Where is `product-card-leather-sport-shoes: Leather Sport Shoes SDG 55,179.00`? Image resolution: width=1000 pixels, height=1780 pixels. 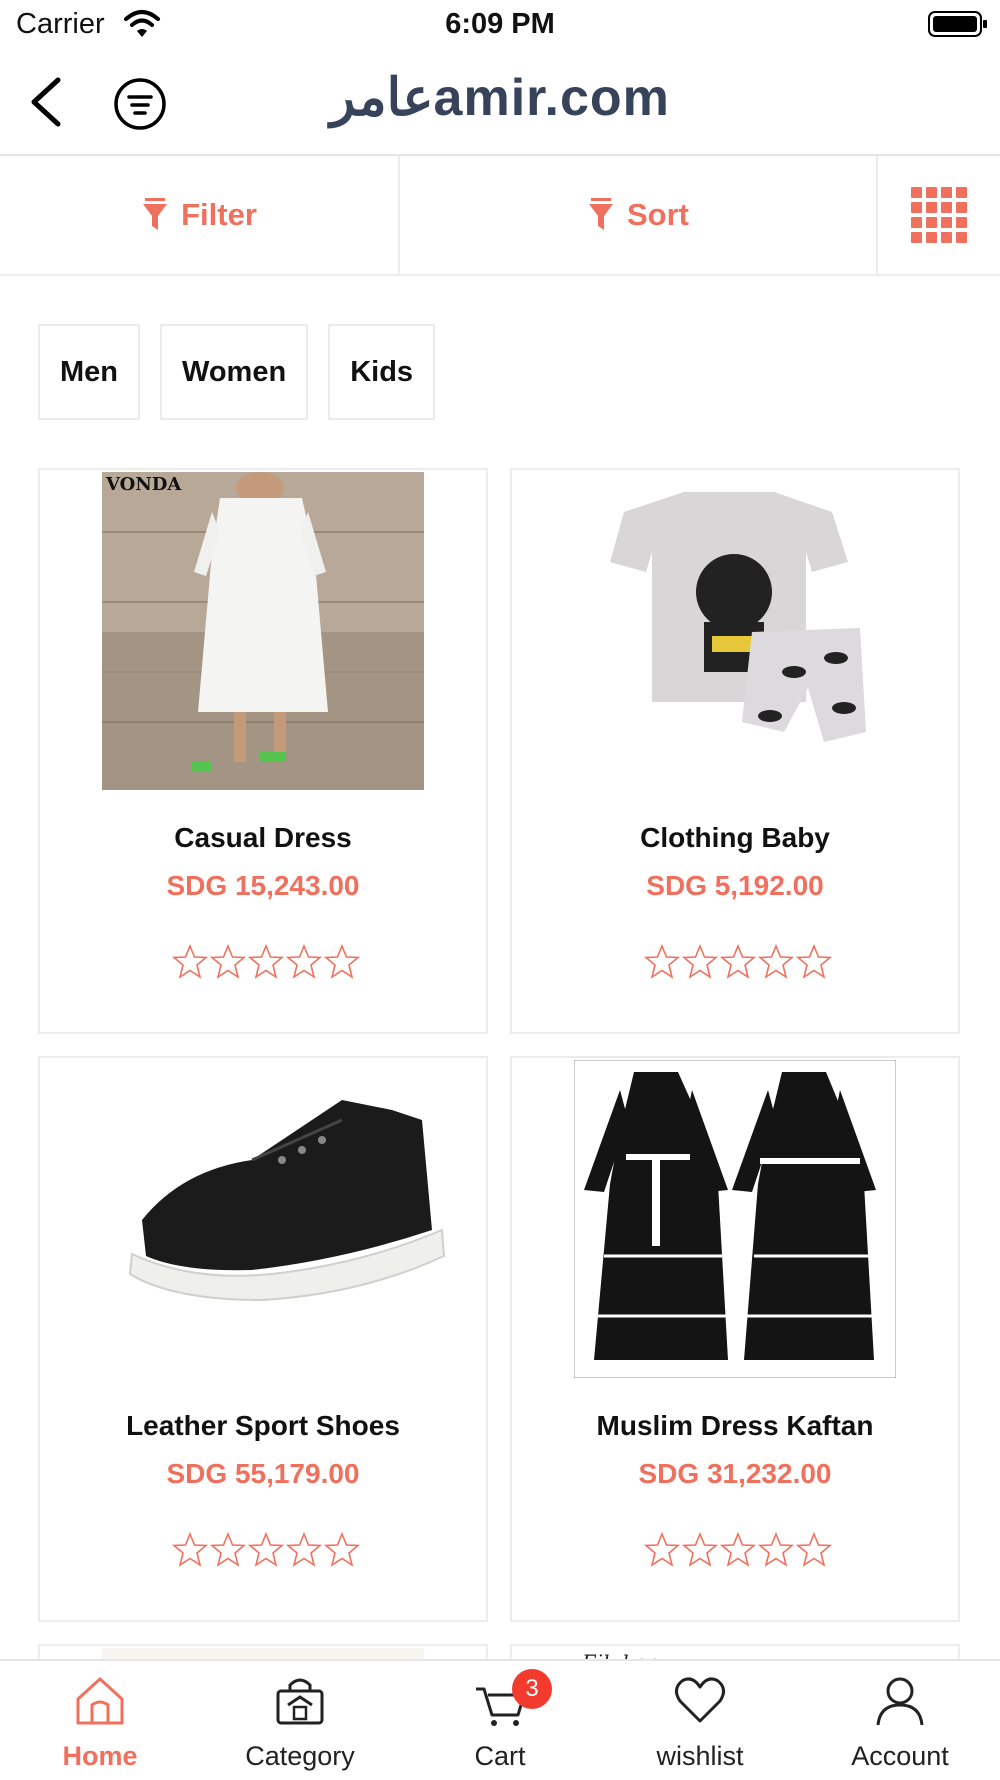
product-card-leather-sport-shoes: Leather Sport Shoes SDG 55,179.00 is located at coordinates (263, 1339).